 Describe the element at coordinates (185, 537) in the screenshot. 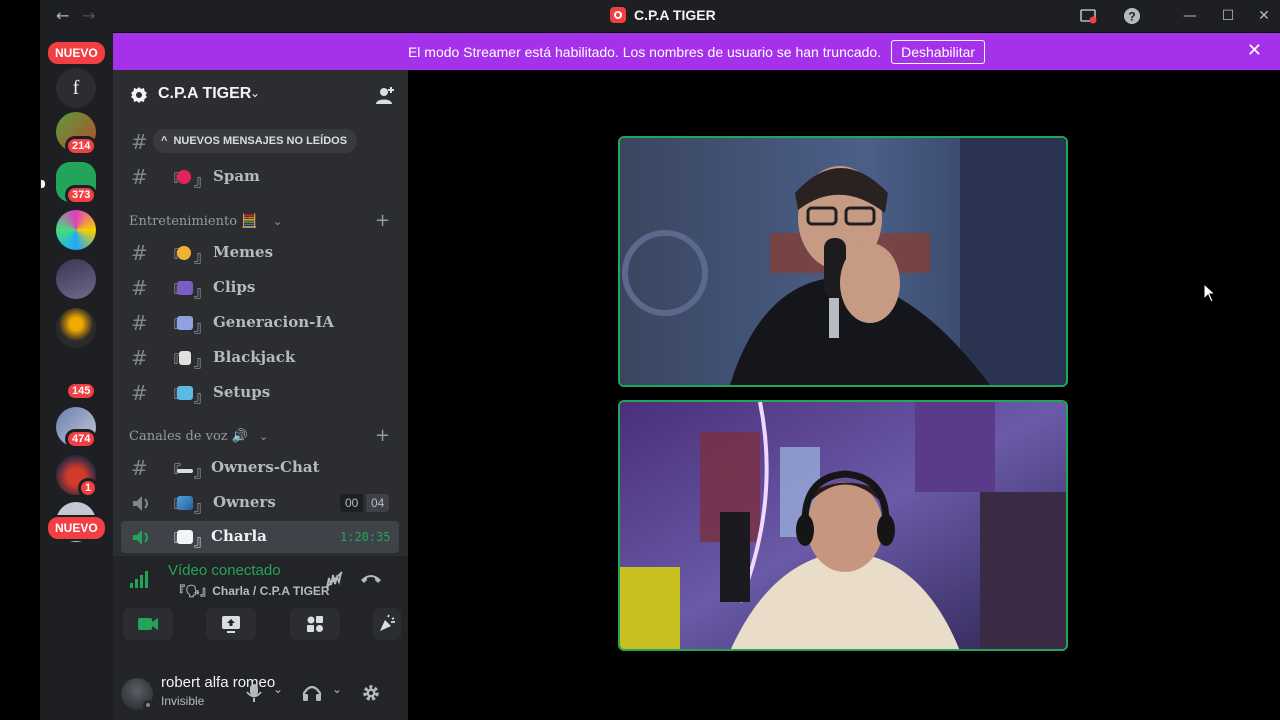

I see `speaking-head-icon` at that location.